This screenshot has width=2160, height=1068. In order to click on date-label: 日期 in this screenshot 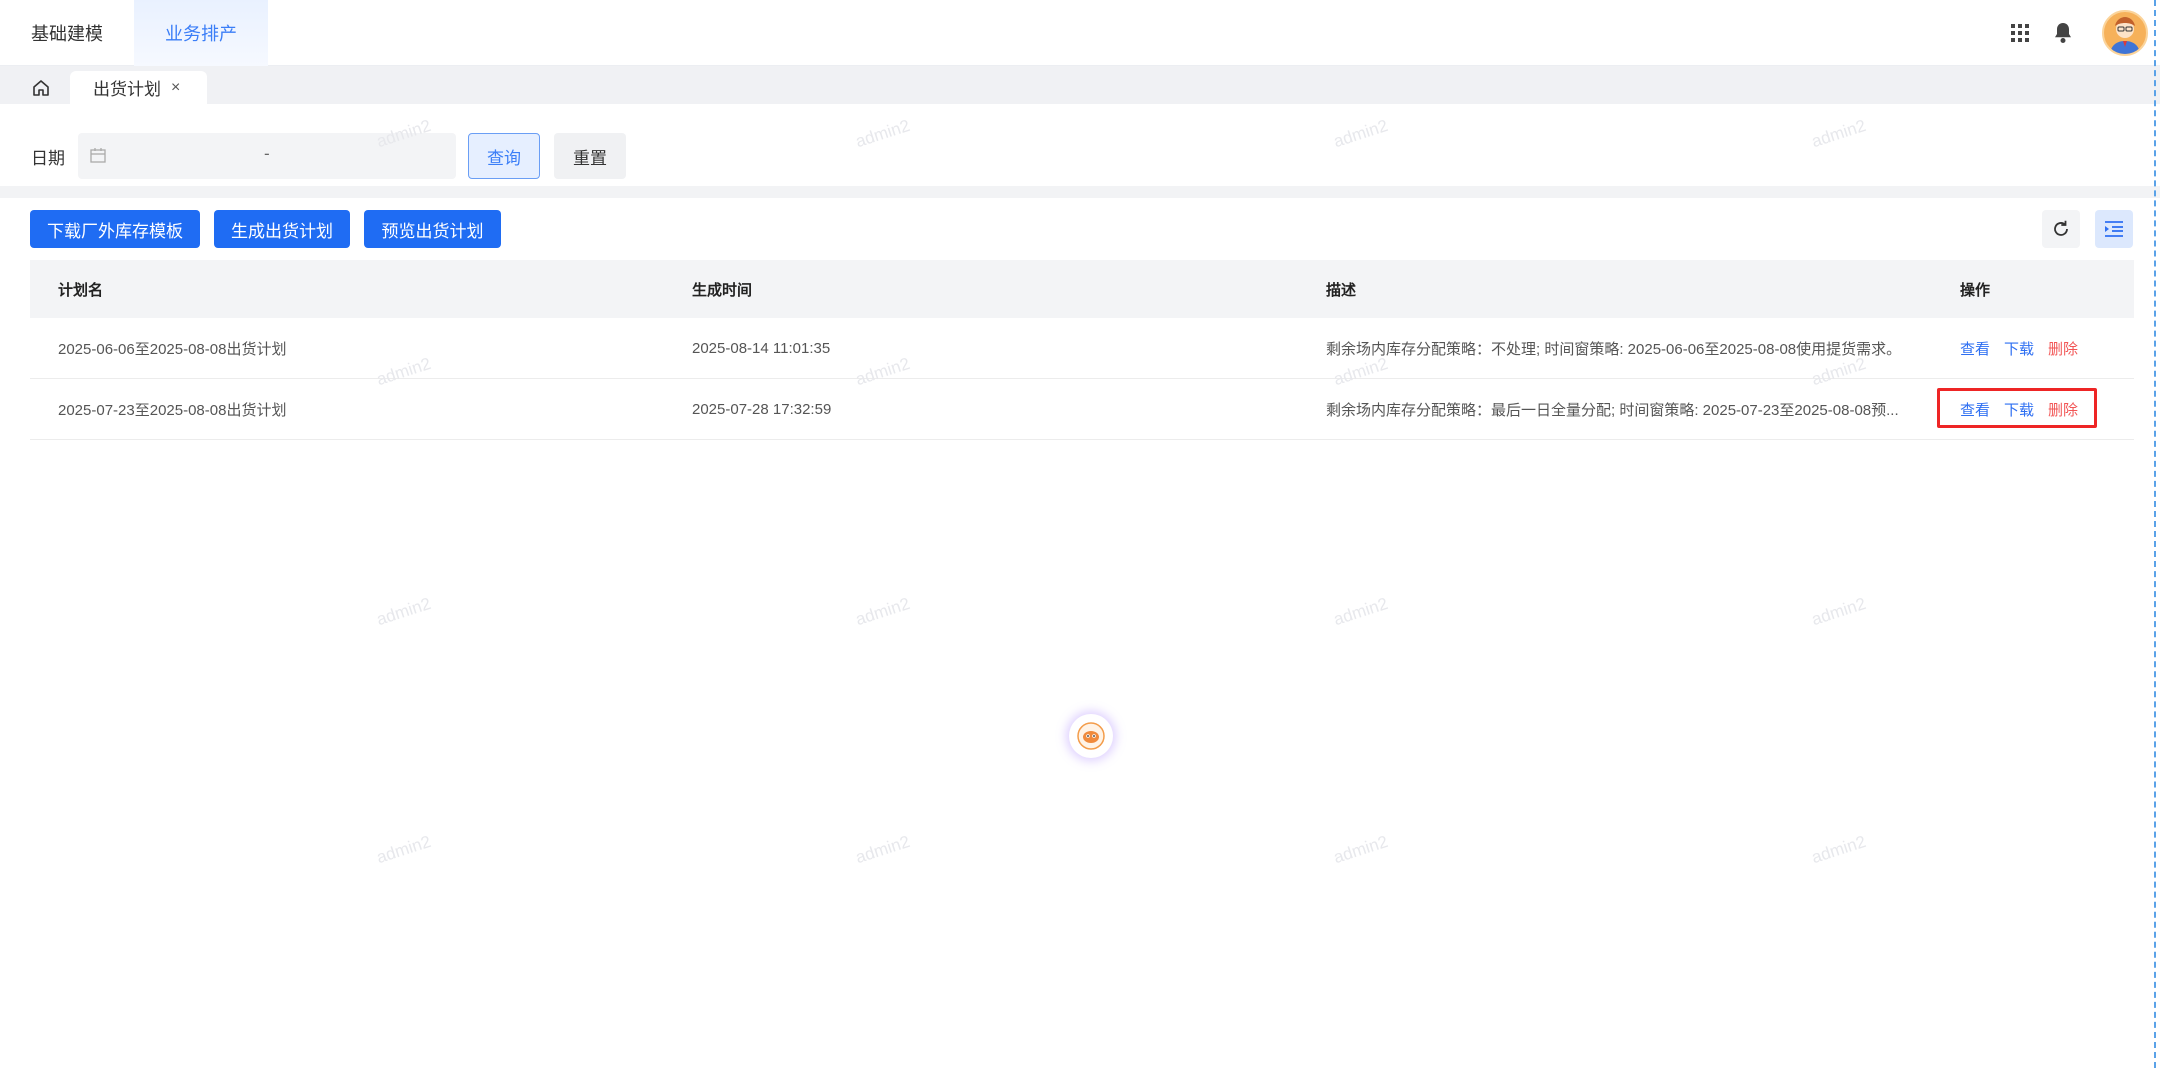, I will do `click(48, 158)`.